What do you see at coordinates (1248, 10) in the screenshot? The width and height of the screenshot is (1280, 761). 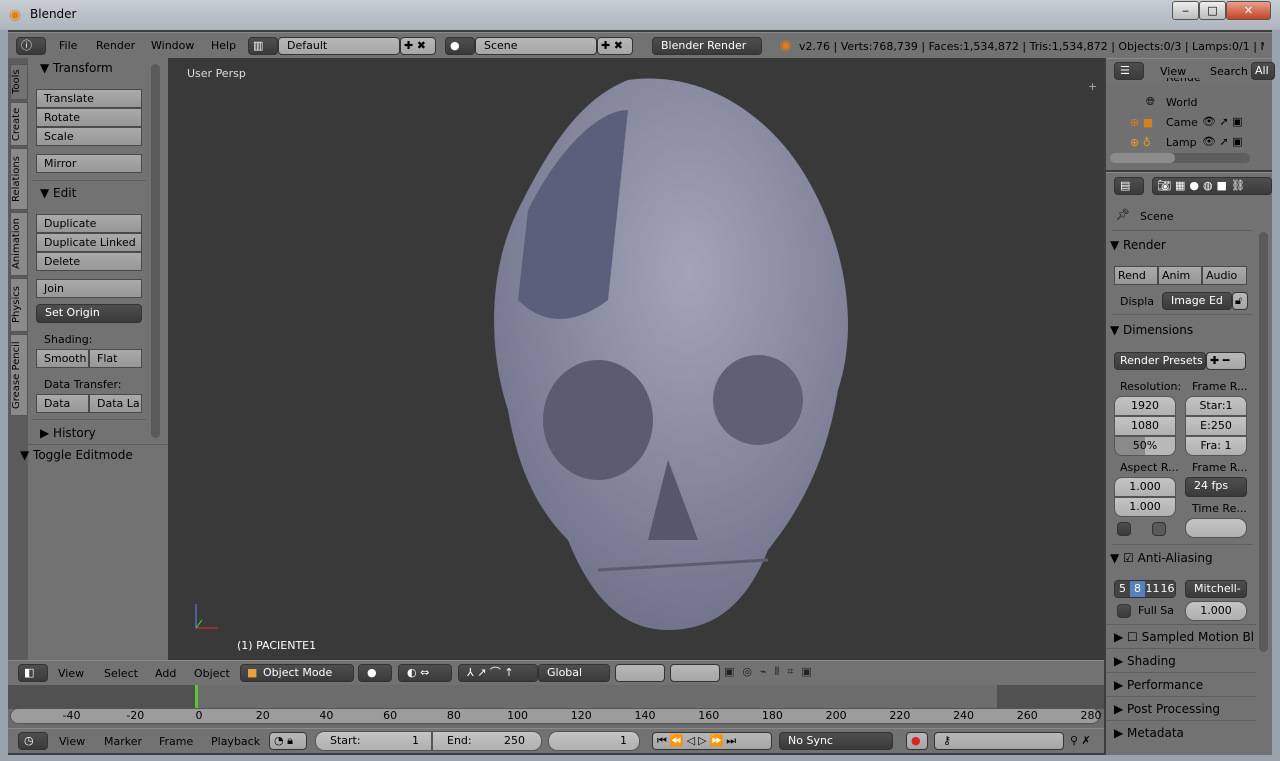 I see `close-button: ✕` at bounding box center [1248, 10].